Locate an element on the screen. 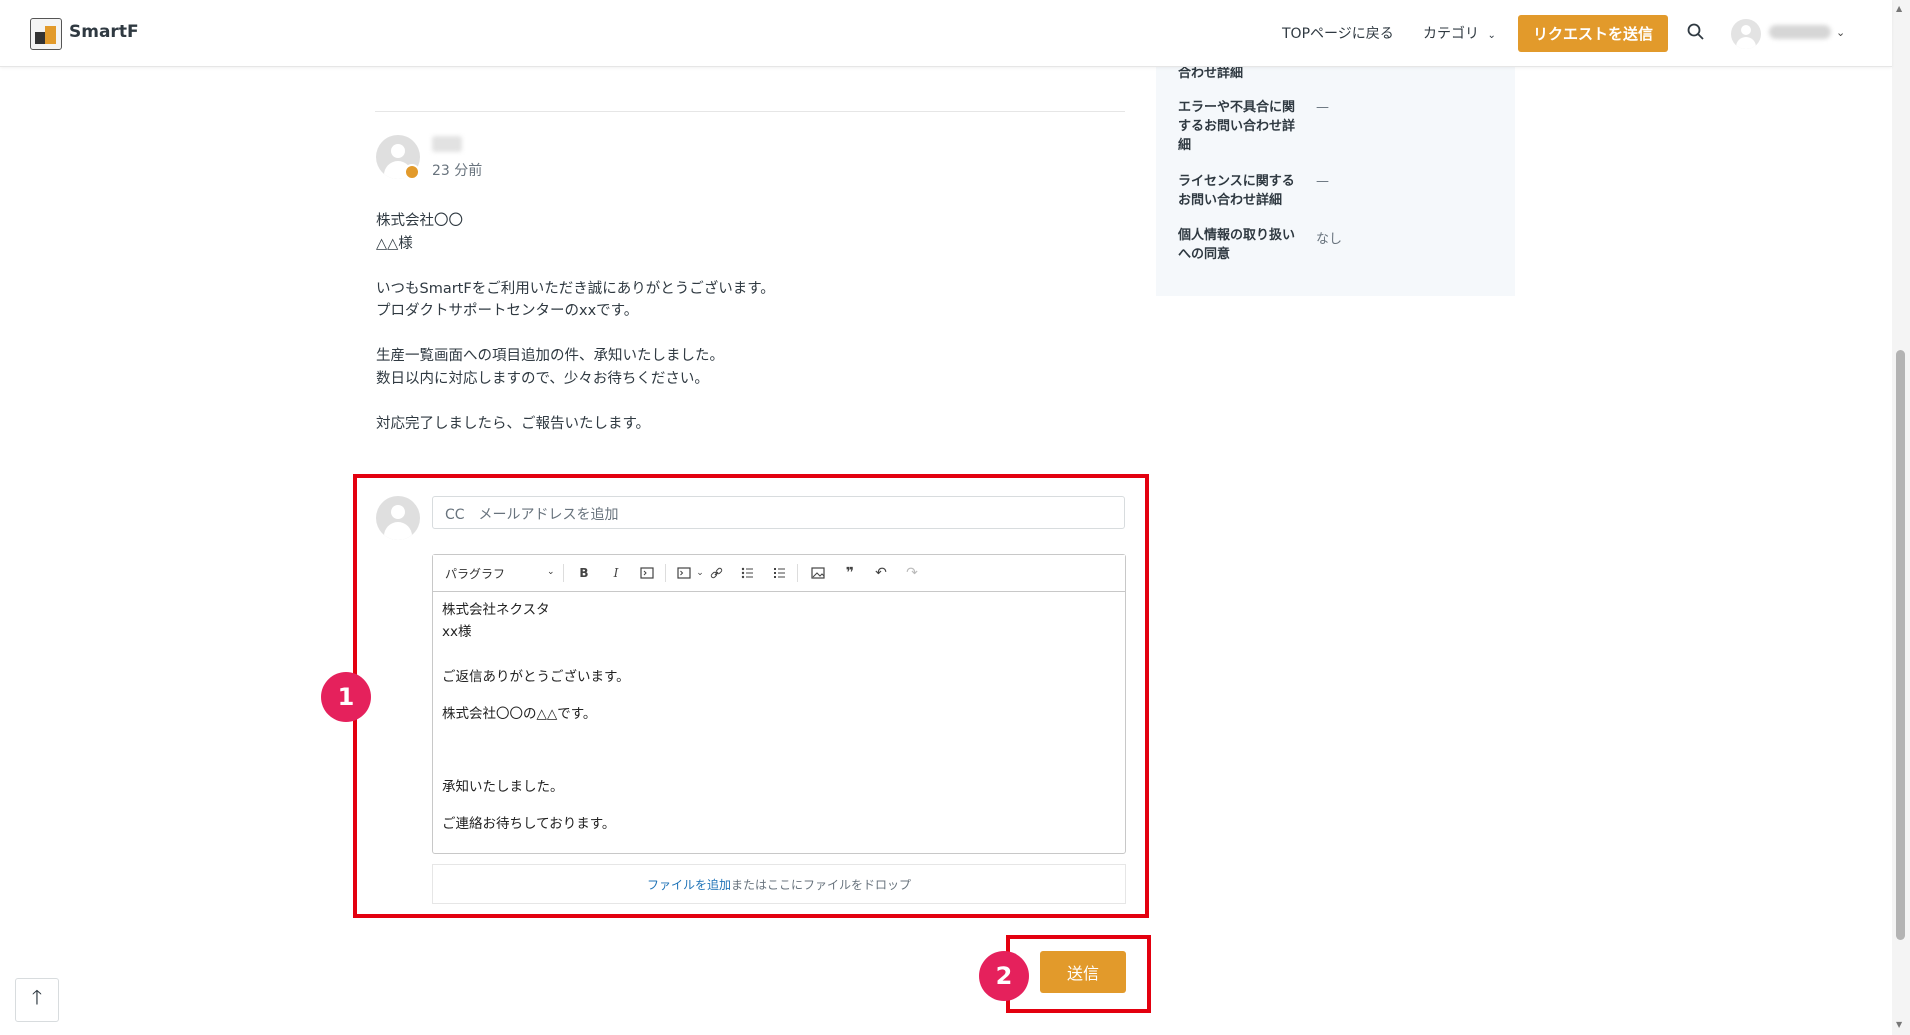 The image size is (1910, 1035). comment-line: 生産一覧画面への項目追加の件、承知いたしました。 is located at coordinates (550, 356).